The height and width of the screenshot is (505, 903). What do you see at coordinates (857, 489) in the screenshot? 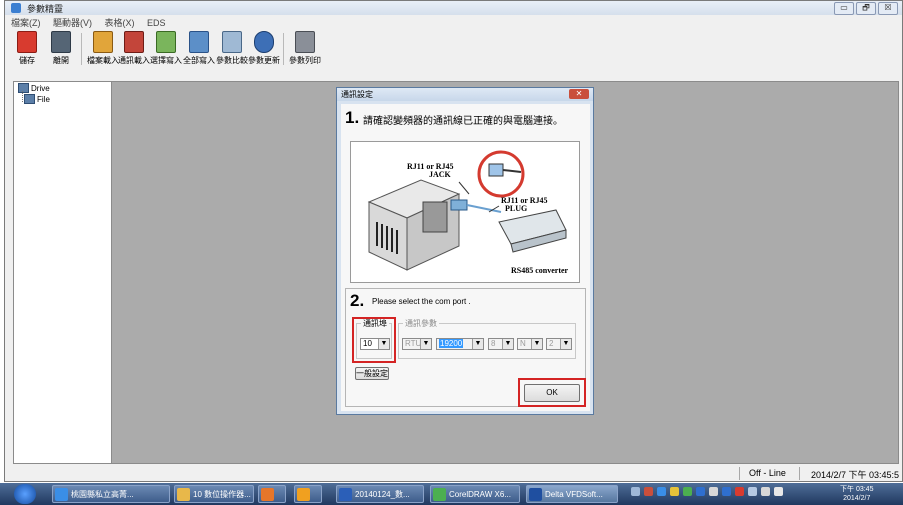
I see `clock-time: 下午 03:45` at bounding box center [857, 489].